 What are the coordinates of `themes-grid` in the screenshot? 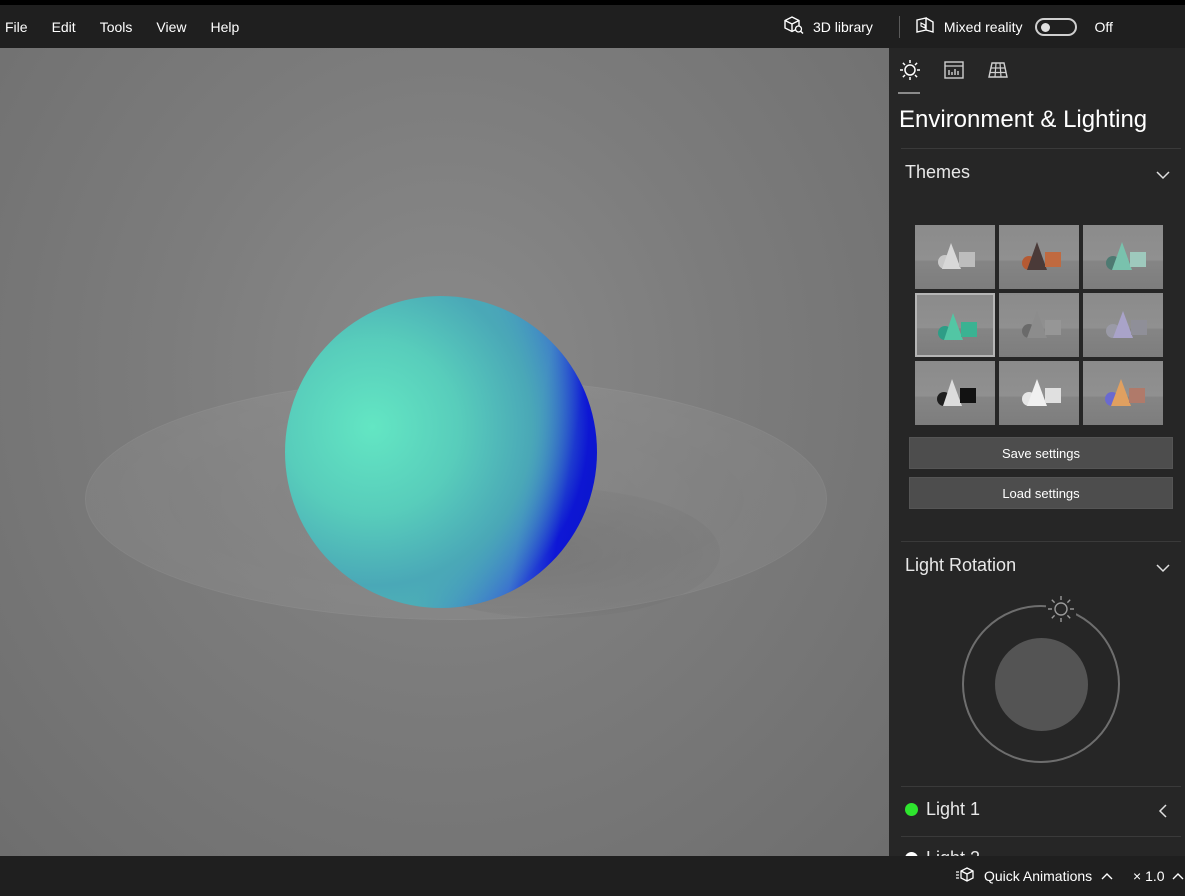 It's located at (1039, 325).